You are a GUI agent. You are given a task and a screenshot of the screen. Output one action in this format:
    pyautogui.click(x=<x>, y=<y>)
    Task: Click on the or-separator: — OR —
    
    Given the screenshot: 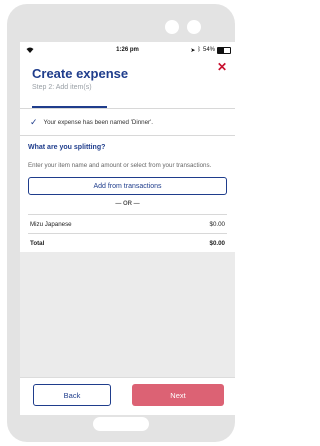 What is the action you would take?
    pyautogui.click(x=127, y=204)
    